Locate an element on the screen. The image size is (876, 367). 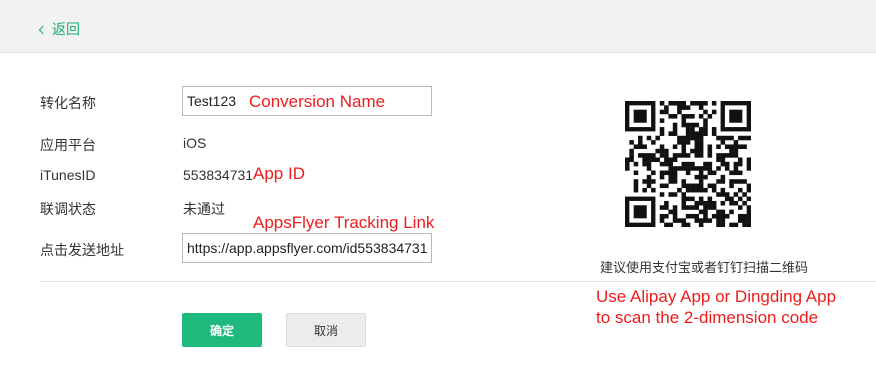
back-label: 返回 is located at coordinates (66, 29).